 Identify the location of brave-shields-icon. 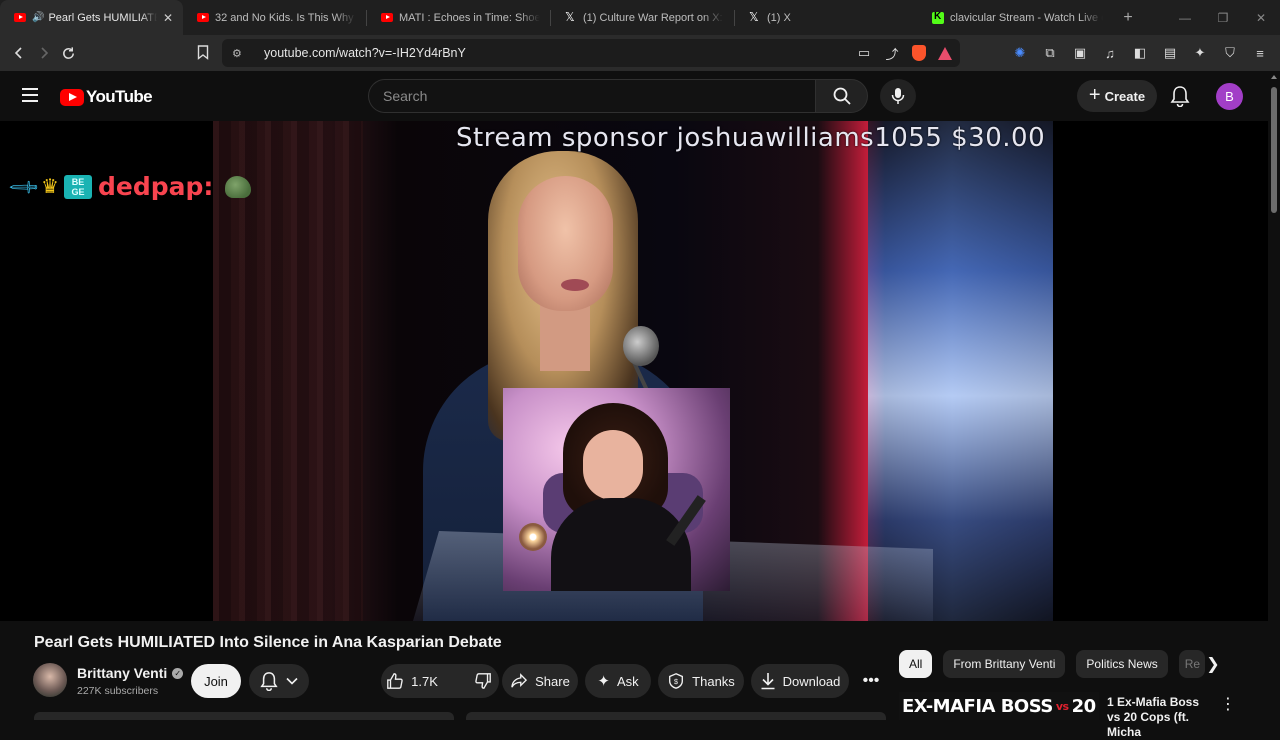
(919, 53).